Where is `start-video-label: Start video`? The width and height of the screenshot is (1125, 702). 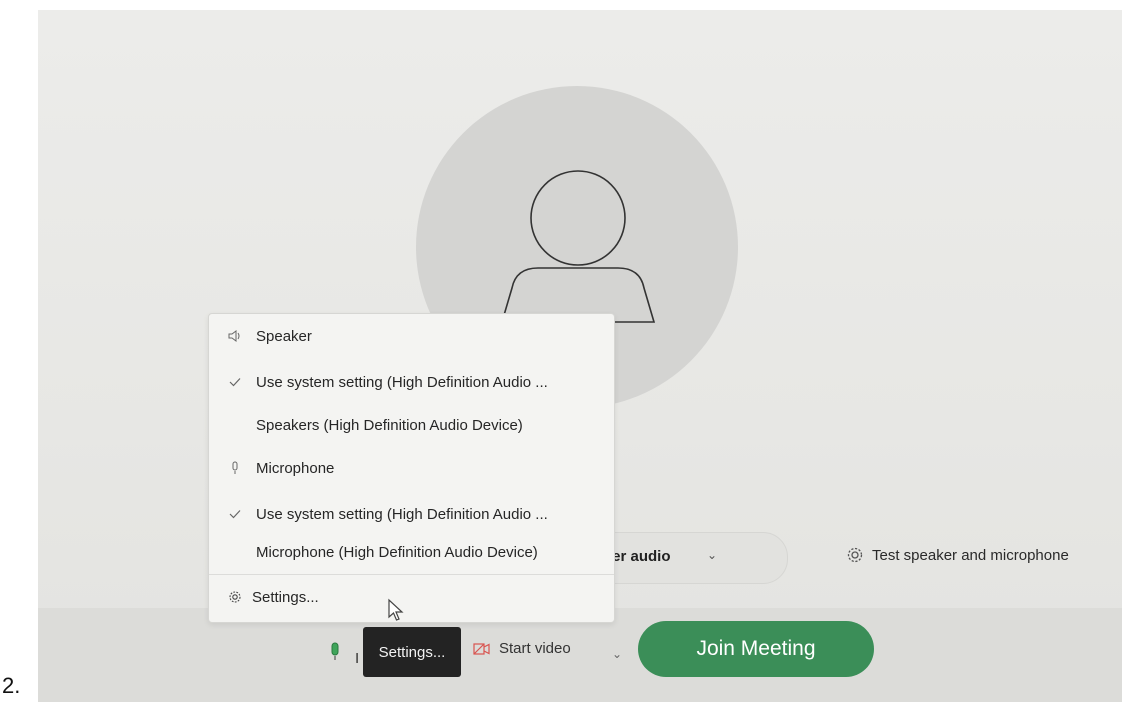 start-video-label: Start video is located at coordinates (535, 648).